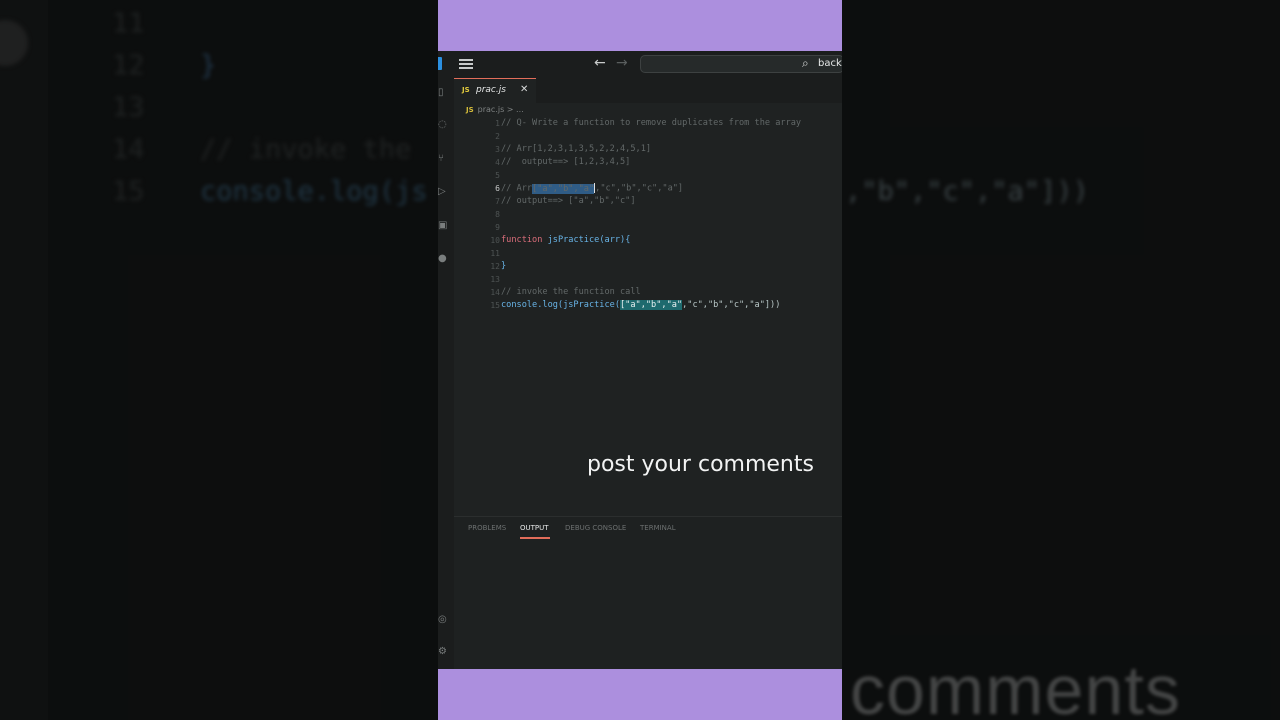 The image size is (1280, 720). Describe the element at coordinates (639, 188) in the screenshot. I see `code-comment: ,"c","b","c","a"]` at that location.